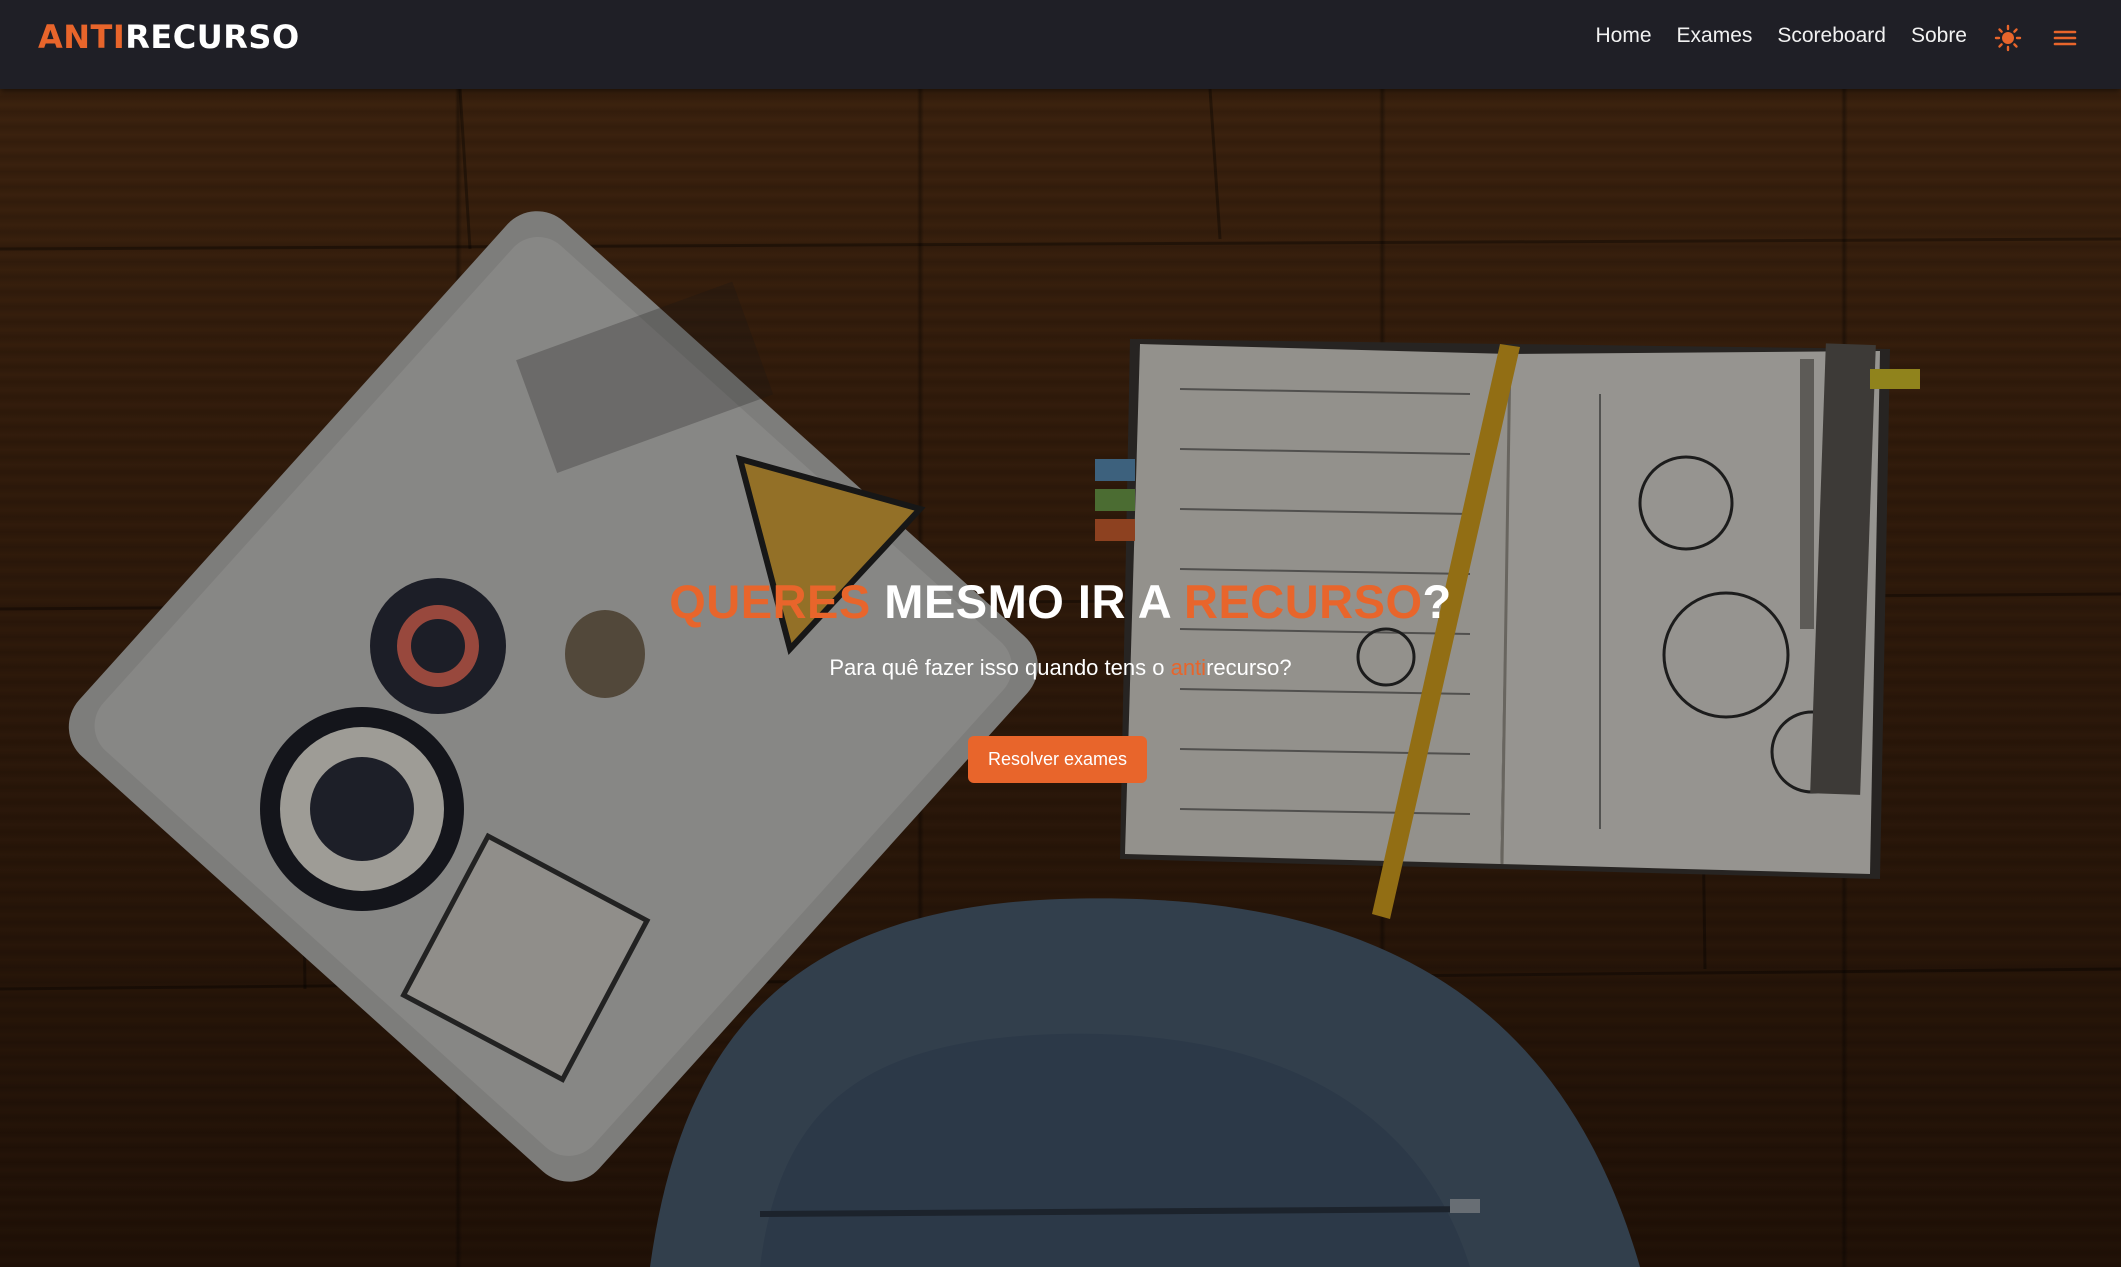  Describe the element at coordinates (1000, 667) in the screenshot. I see `hero-subtitle-start: Para quê fazer isso quando tens o` at that location.